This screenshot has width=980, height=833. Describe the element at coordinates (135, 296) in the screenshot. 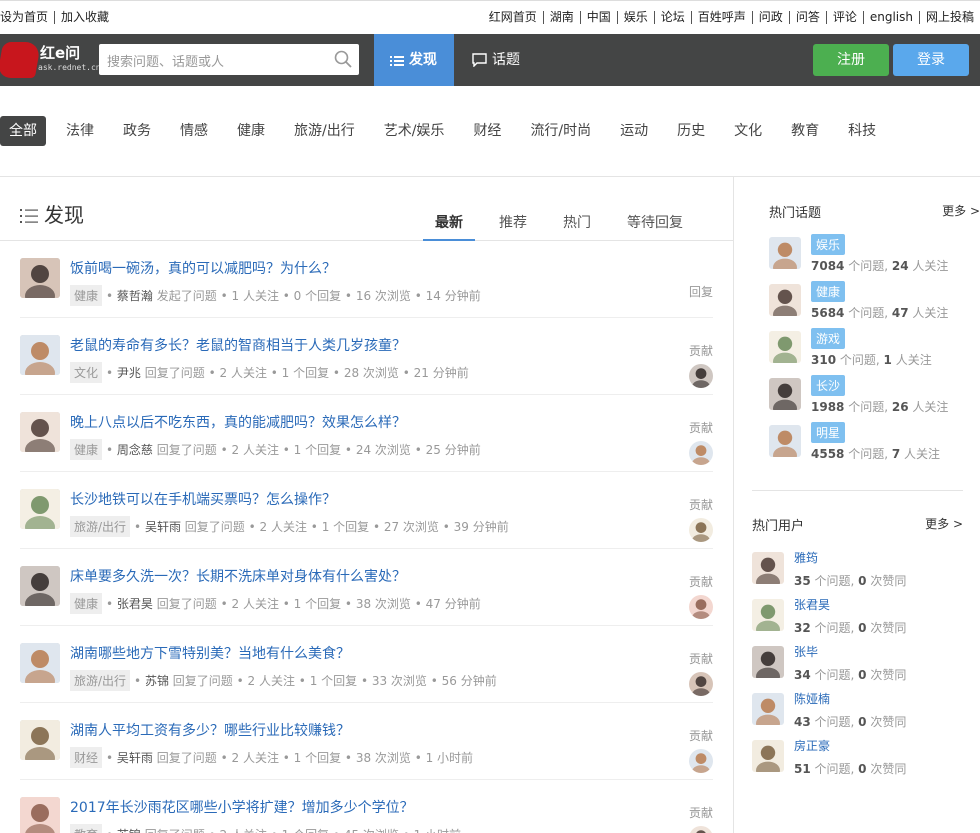

I see `user-link: 蔡哲瀚` at that location.